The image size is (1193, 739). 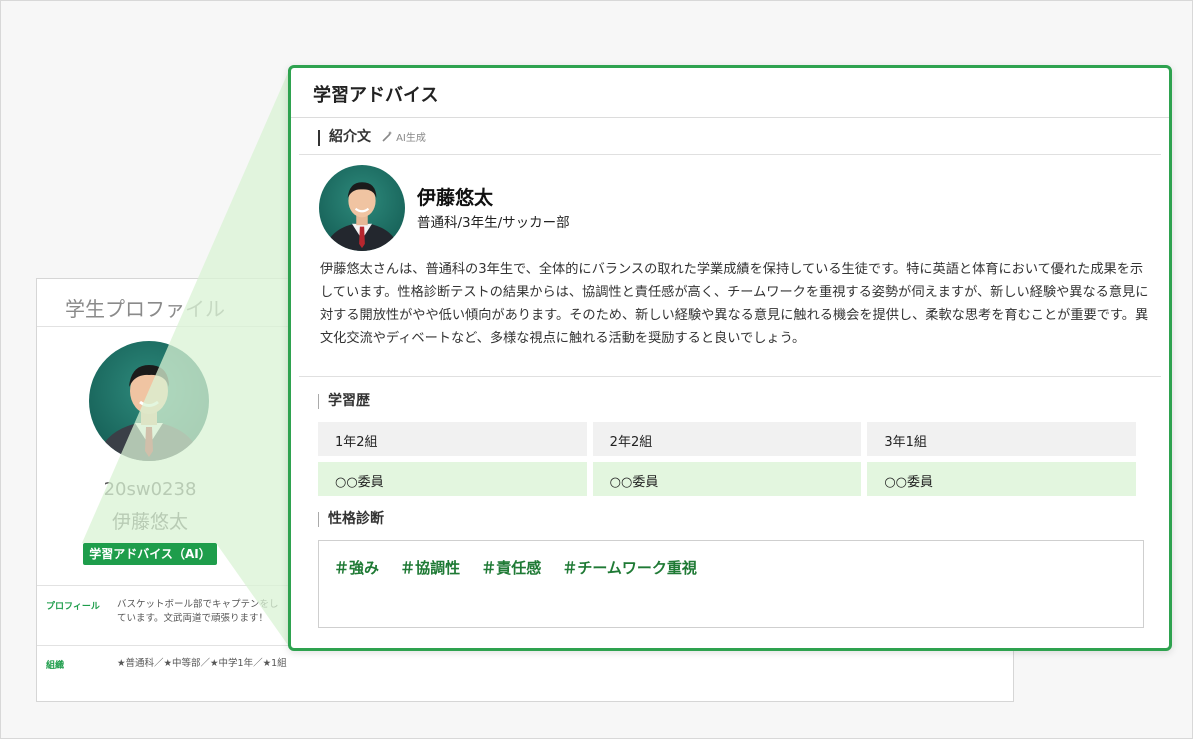 What do you see at coordinates (351, 519) in the screenshot?
I see `personality-section-heading: 性格診断` at bounding box center [351, 519].